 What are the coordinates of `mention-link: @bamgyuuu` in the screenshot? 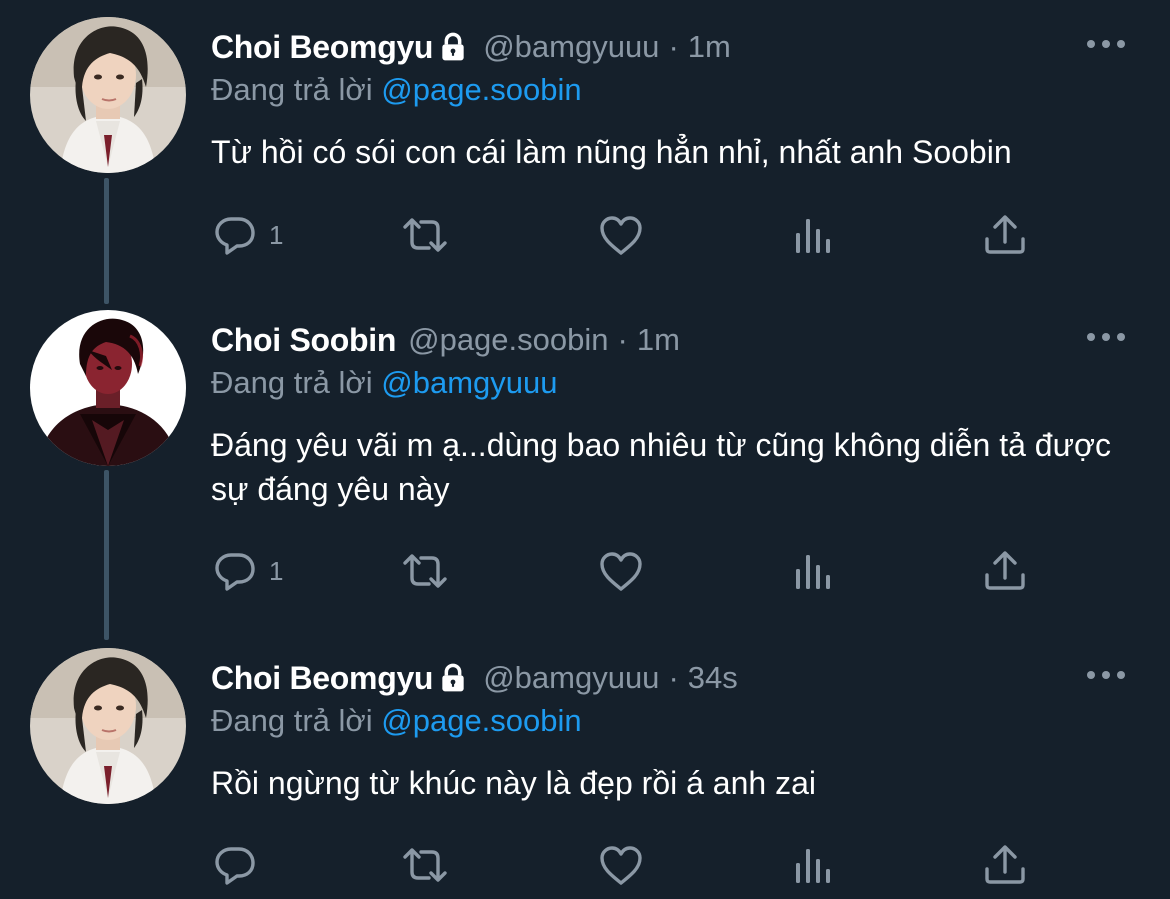 It's located at (469, 382).